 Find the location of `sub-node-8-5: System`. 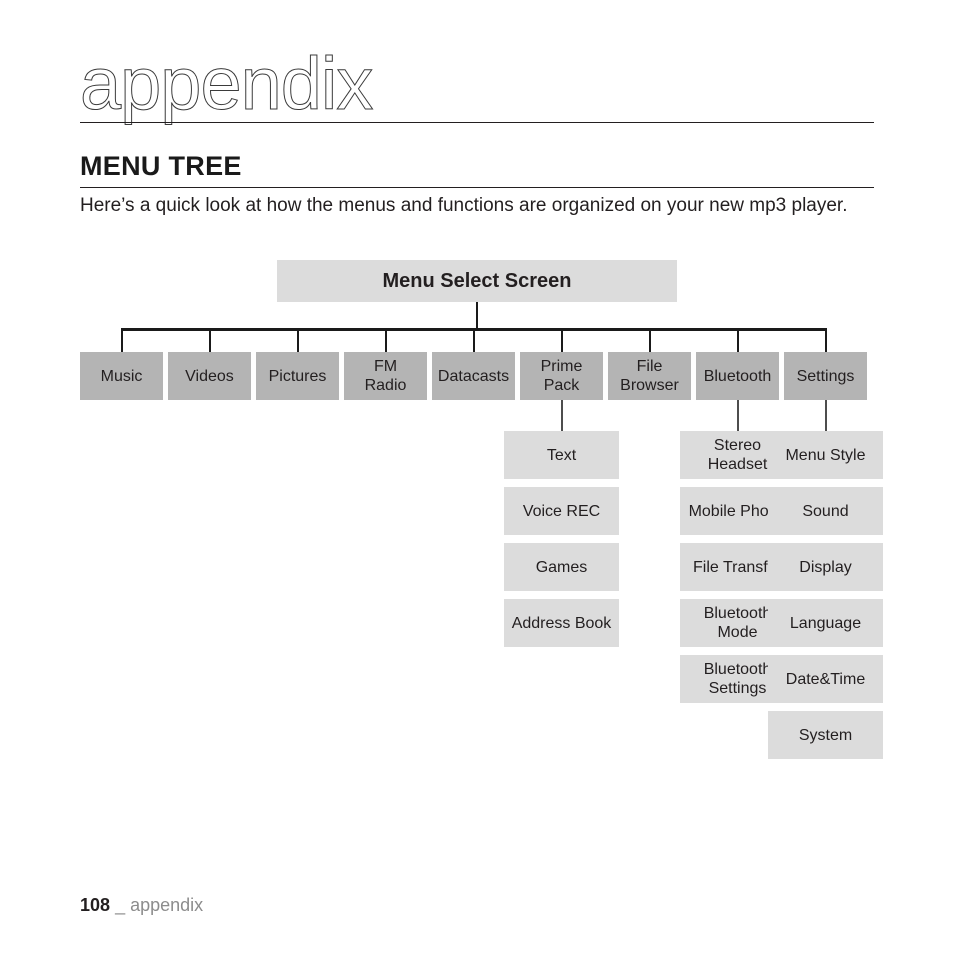

sub-node-8-5: System is located at coordinates (825, 735).